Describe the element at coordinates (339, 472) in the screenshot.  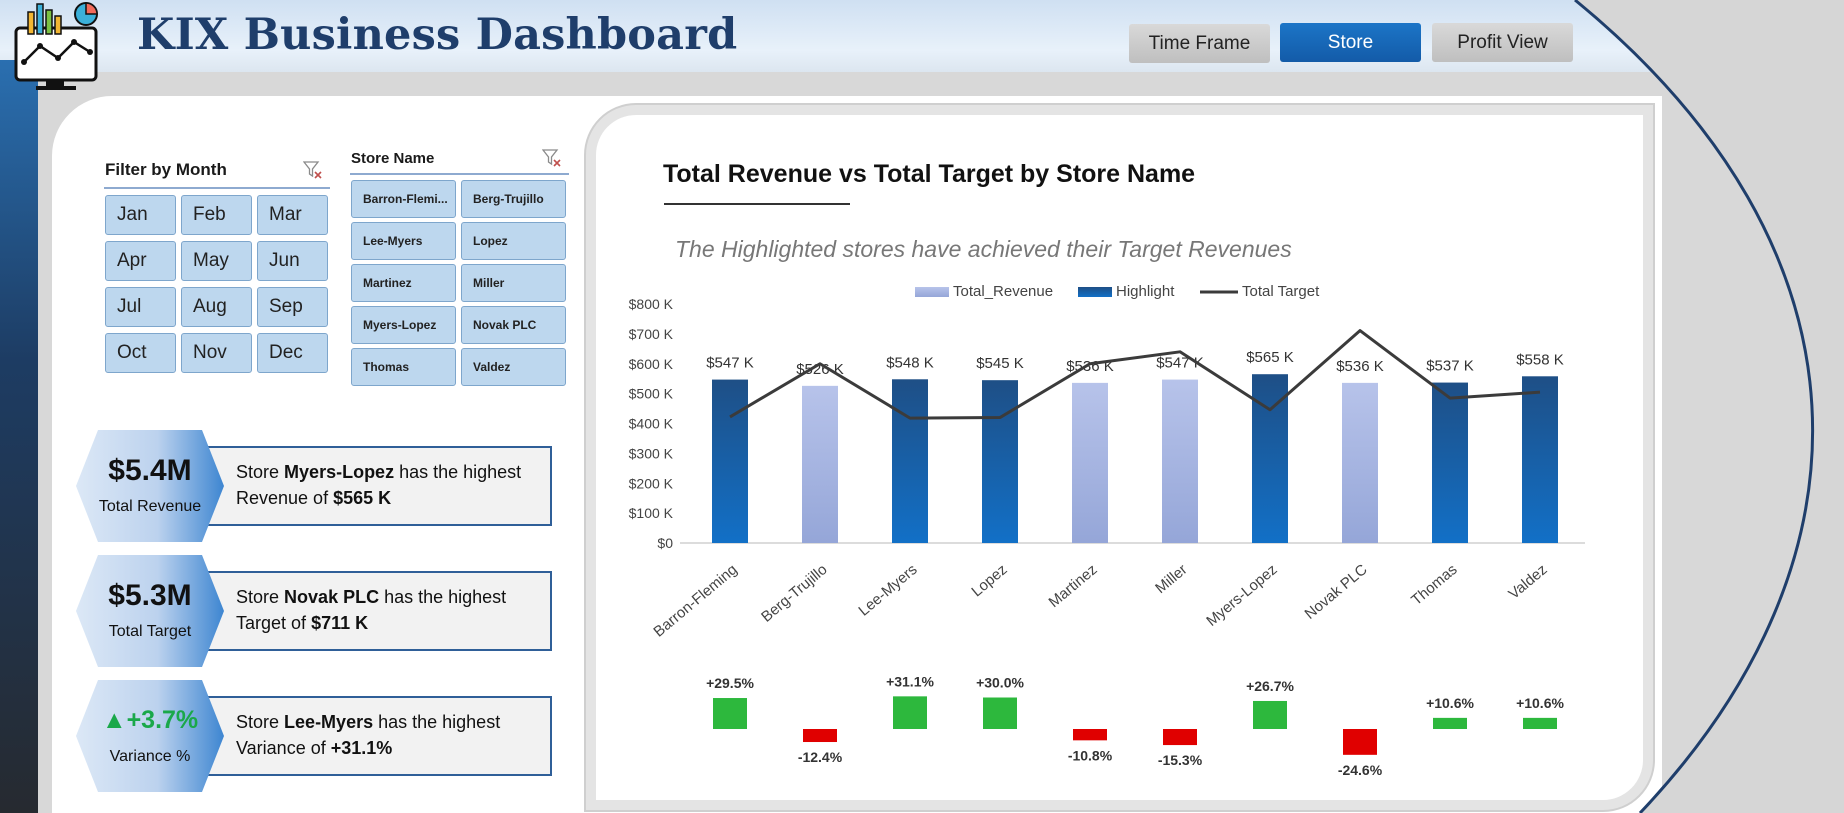
I see `kpi-store-name: Myers-Lopez` at that location.